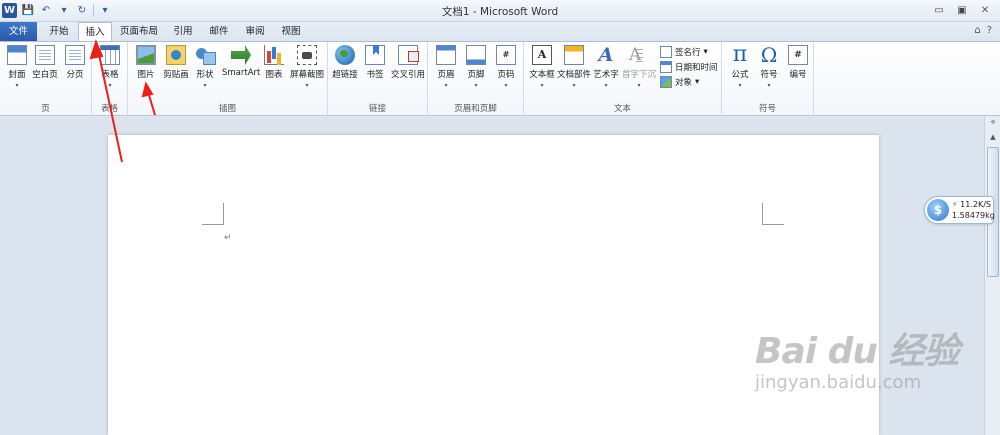 The height and width of the screenshot is (435, 1000). Describe the element at coordinates (476, 55) in the screenshot. I see `footer-icon` at that location.